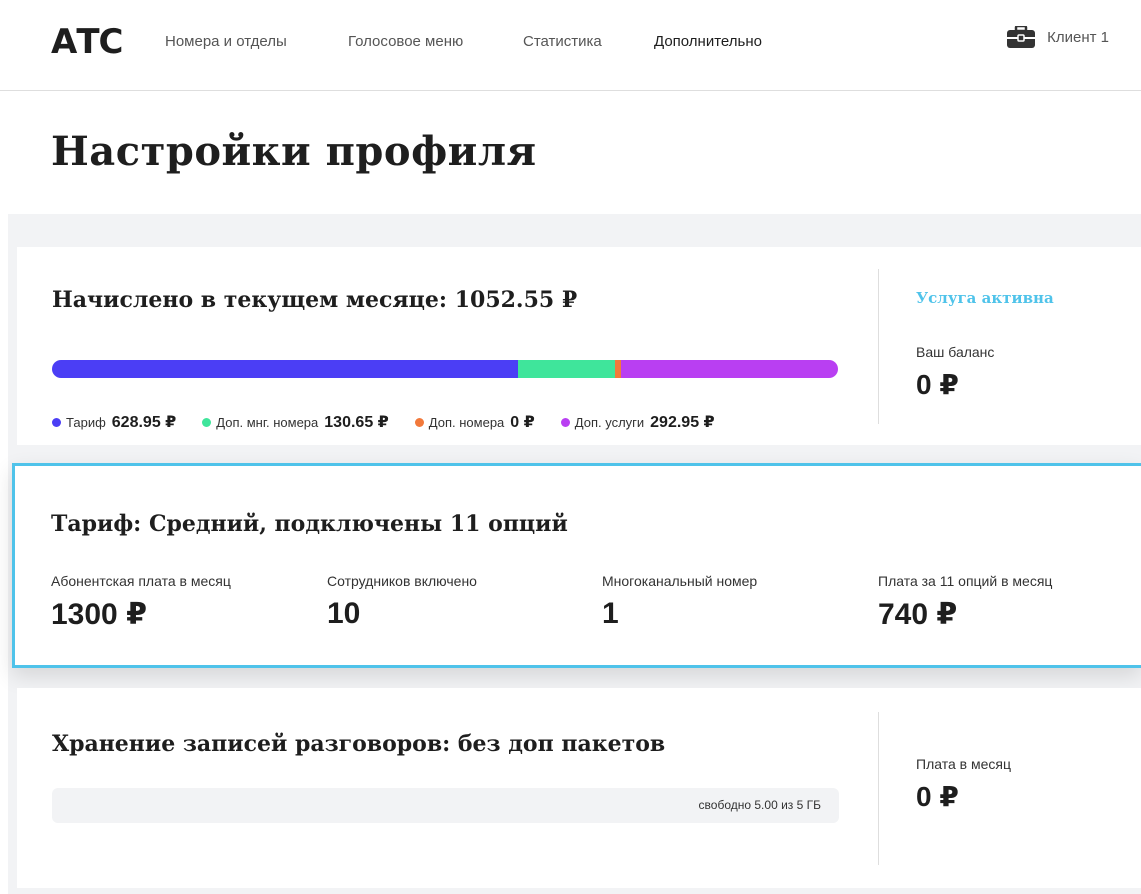  I want to click on legend-value: 292.95 ₽, so click(682, 422).